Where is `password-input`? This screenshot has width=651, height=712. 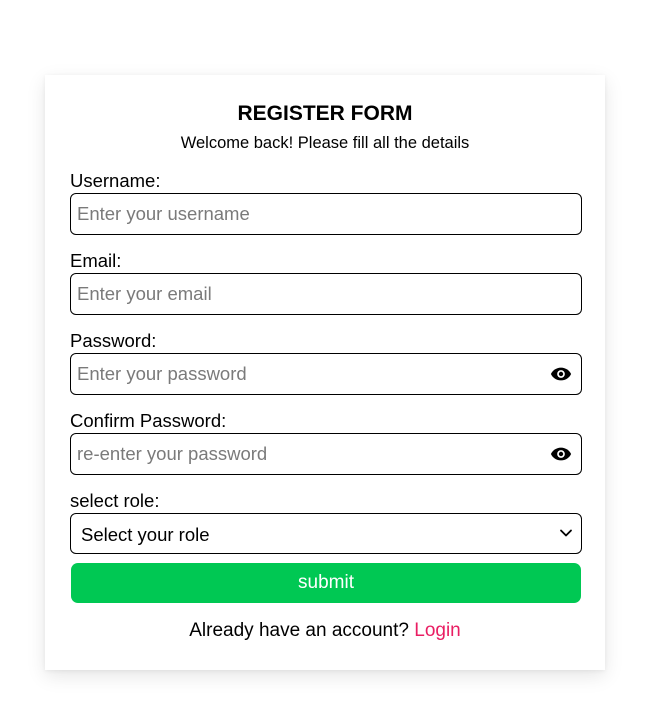 password-input is located at coordinates (326, 374).